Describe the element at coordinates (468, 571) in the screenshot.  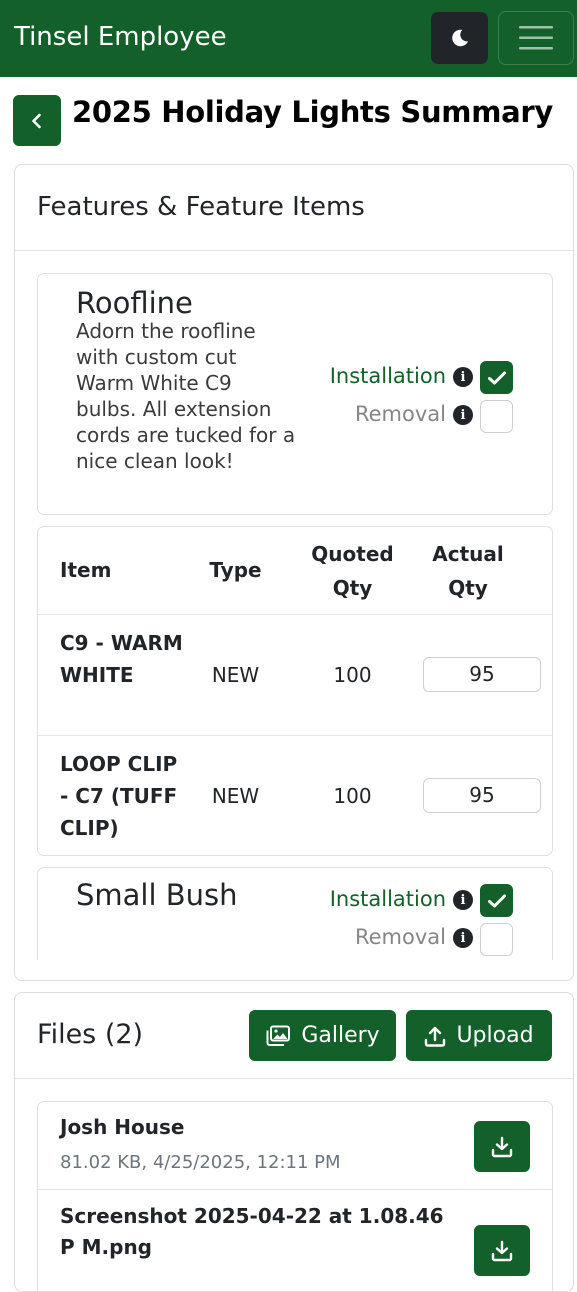
I see `column-header-actual-qty: Actual Qty` at that location.